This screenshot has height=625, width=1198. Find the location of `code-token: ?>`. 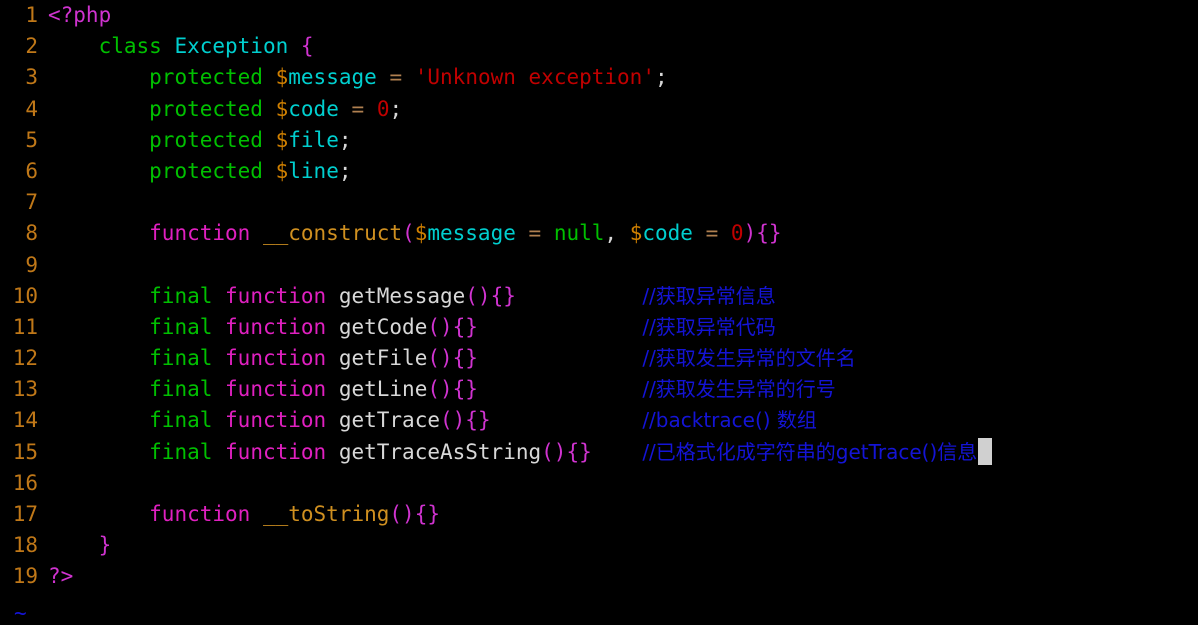

code-token: ?> is located at coordinates (61, 576).